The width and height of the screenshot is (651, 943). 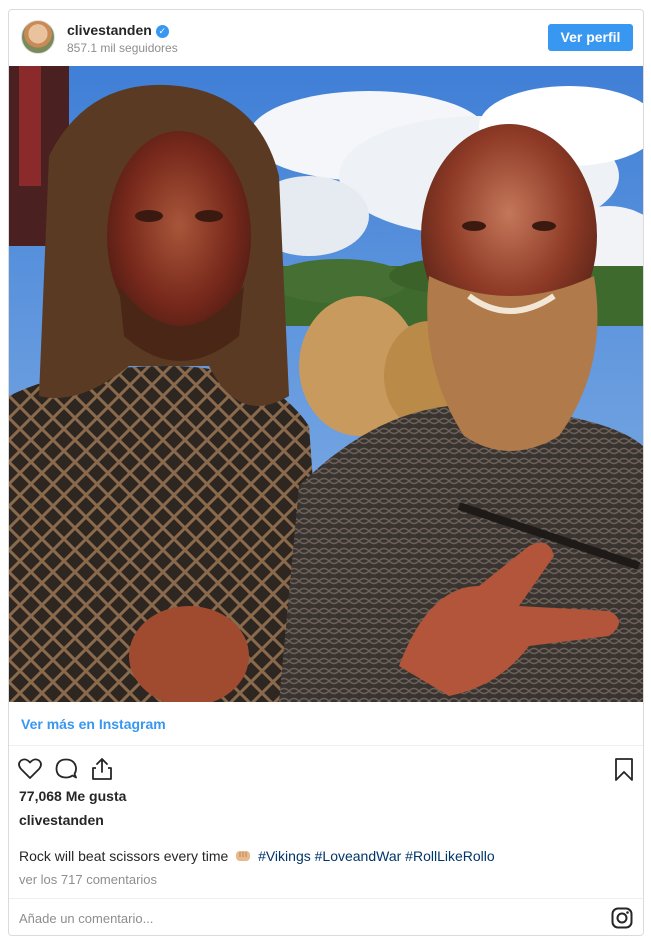 I want to click on hashtag-loveandwar: #LoveandWar, so click(x=358, y=856).